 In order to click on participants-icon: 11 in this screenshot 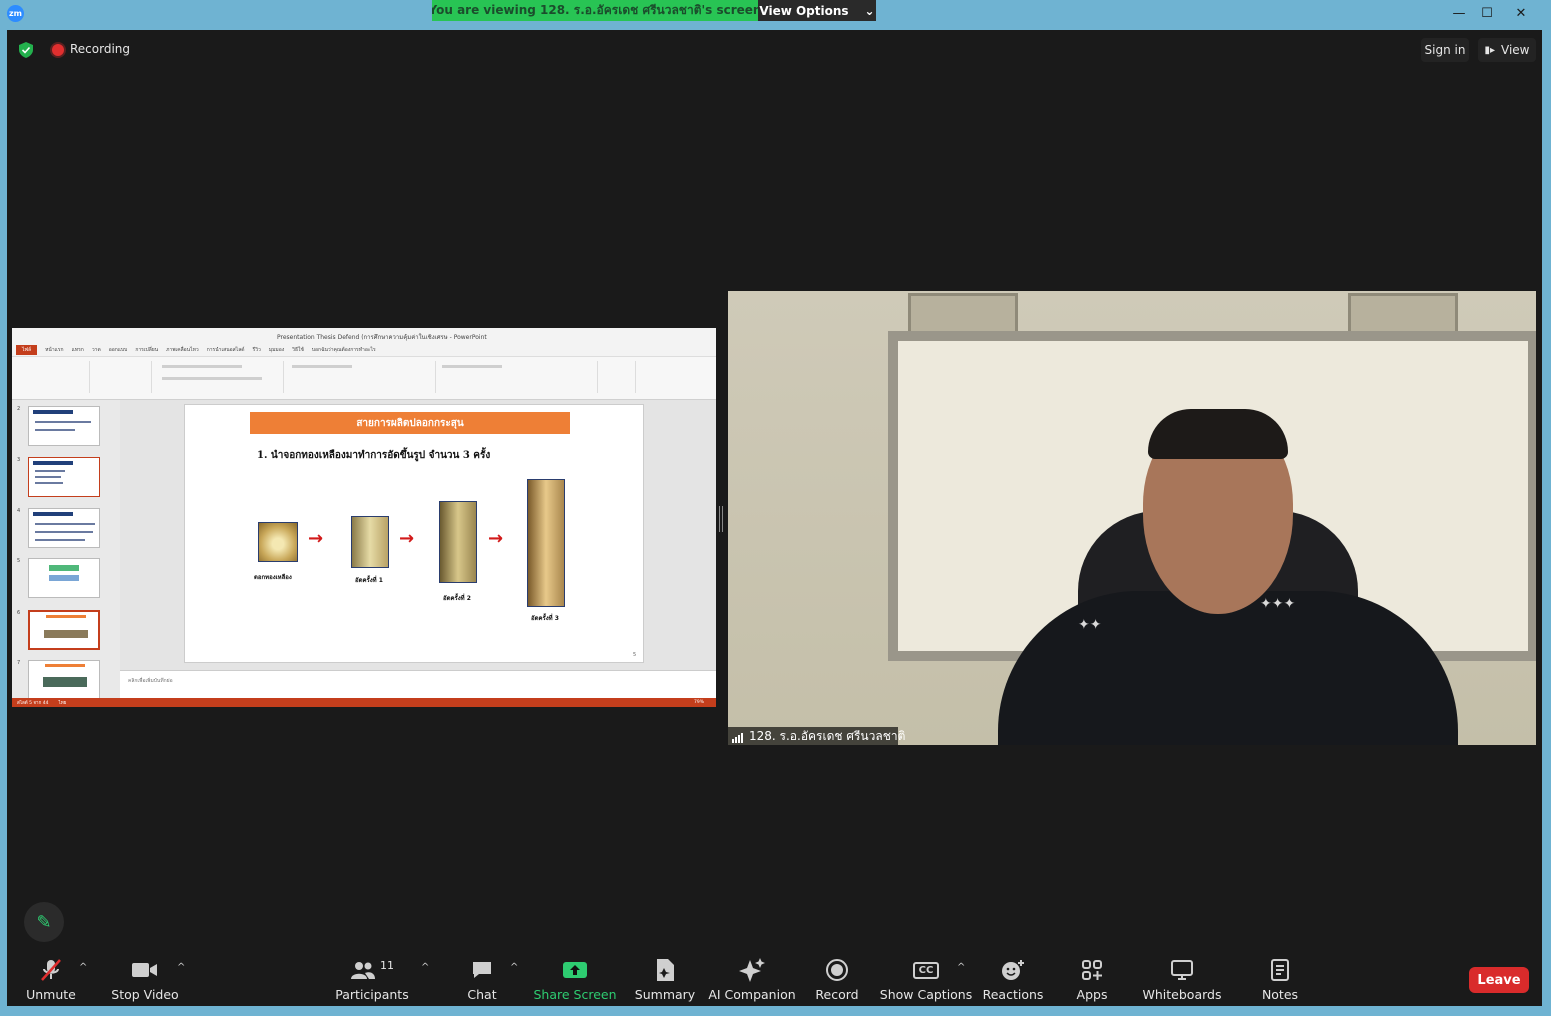, I will do `click(372, 970)`.